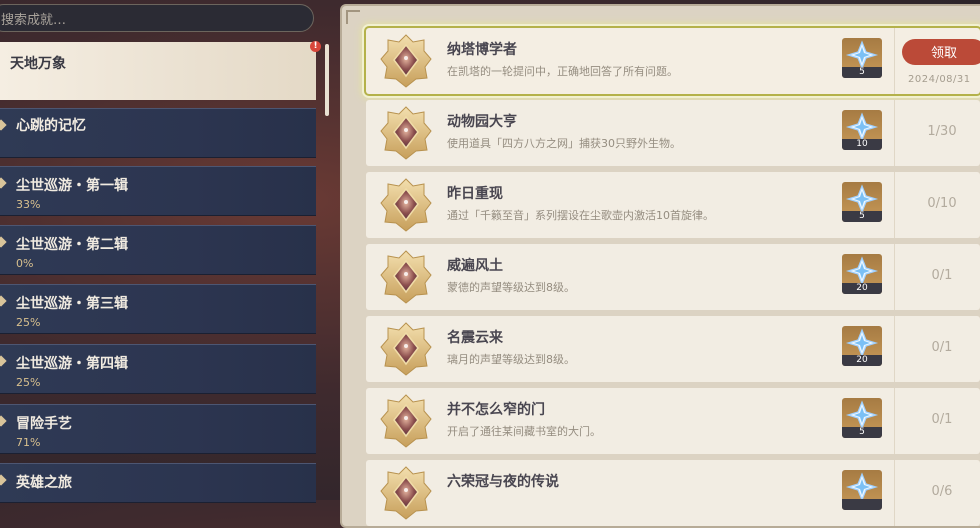 The image size is (980, 528). Describe the element at coordinates (942, 131) in the screenshot. I see `achievement-progress: 1/30` at that location.